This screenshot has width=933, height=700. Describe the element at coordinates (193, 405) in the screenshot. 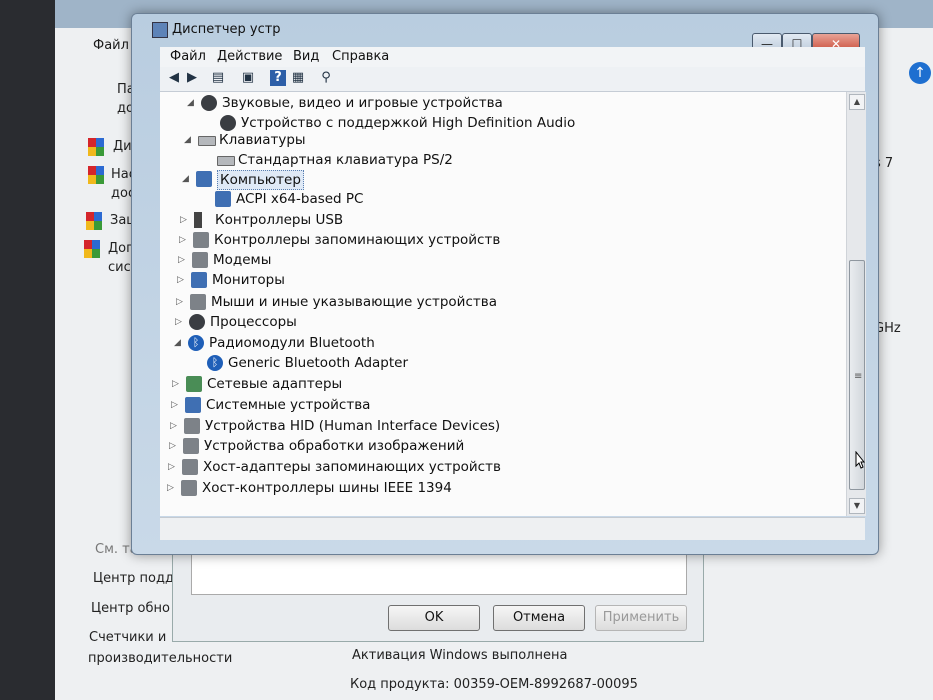

I see `system-icon` at that location.